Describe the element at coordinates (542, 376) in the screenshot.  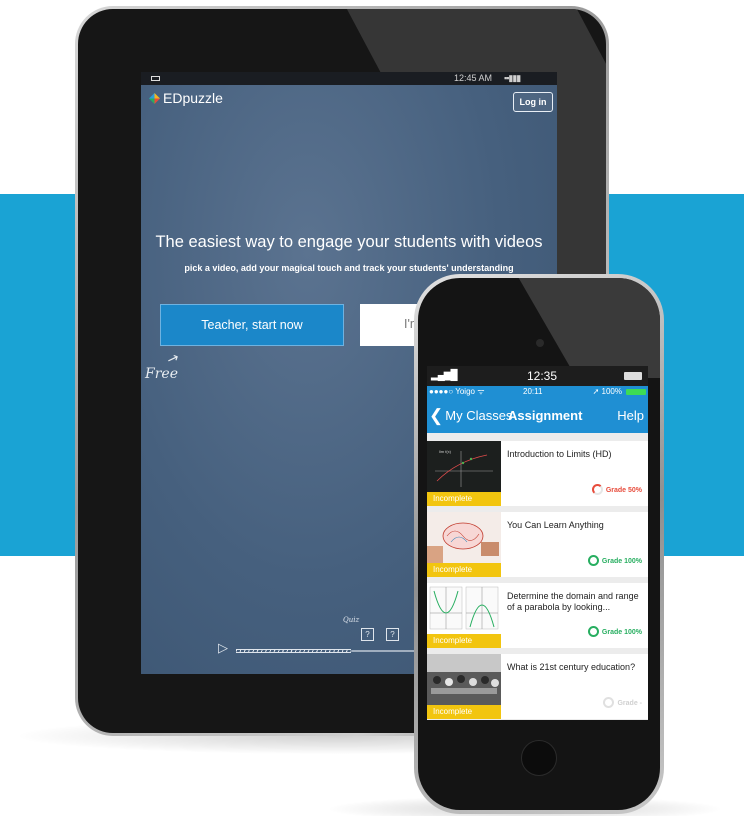
I see `status-time: 12:35` at that location.